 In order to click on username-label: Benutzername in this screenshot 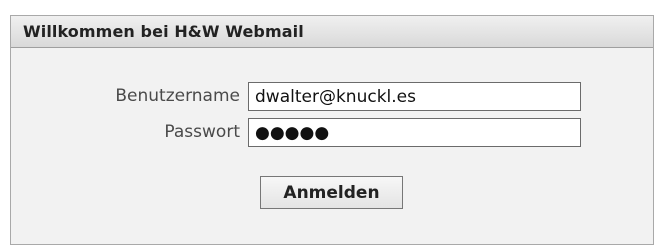, I will do `click(177, 96)`.